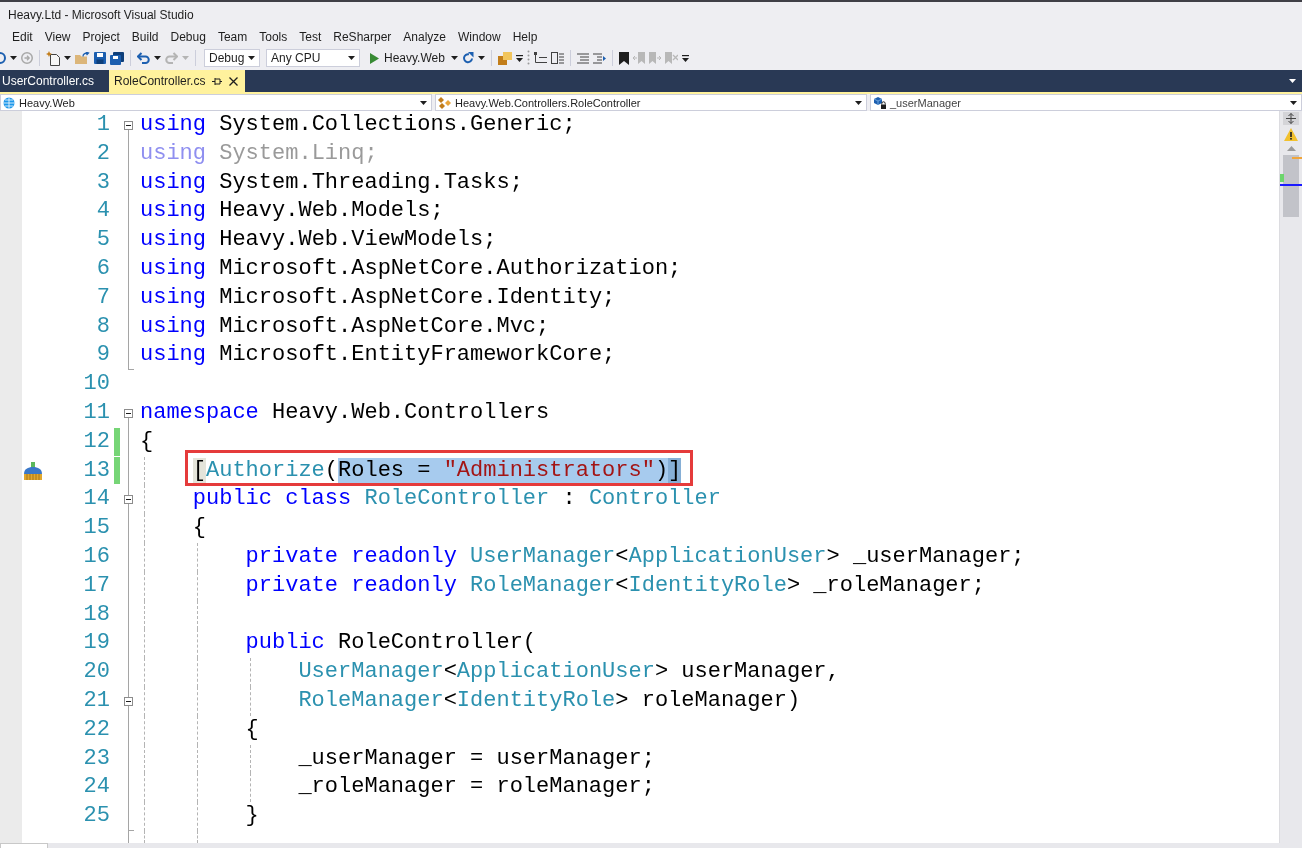 This screenshot has width=1302, height=848. What do you see at coordinates (103, 240) in the screenshot?
I see `line-number: 5` at bounding box center [103, 240].